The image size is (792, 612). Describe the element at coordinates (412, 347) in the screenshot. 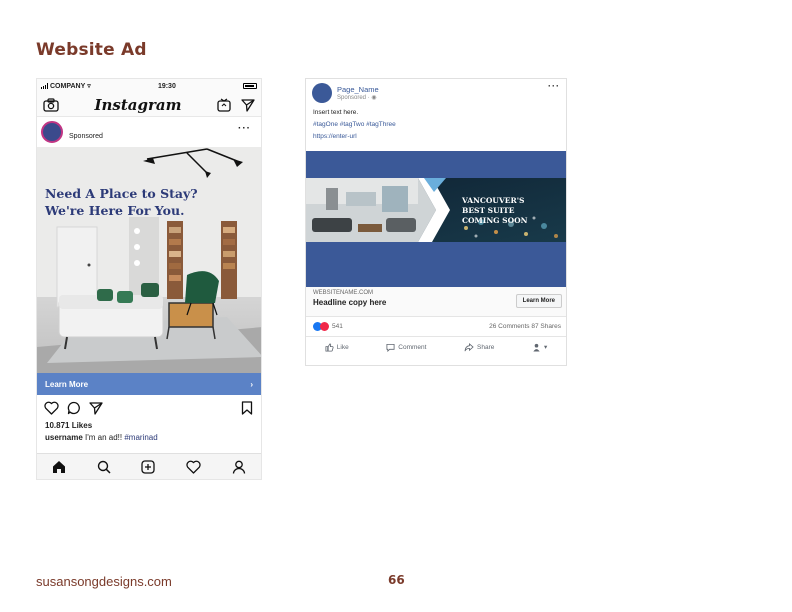

I see `comment-label: Comment` at that location.